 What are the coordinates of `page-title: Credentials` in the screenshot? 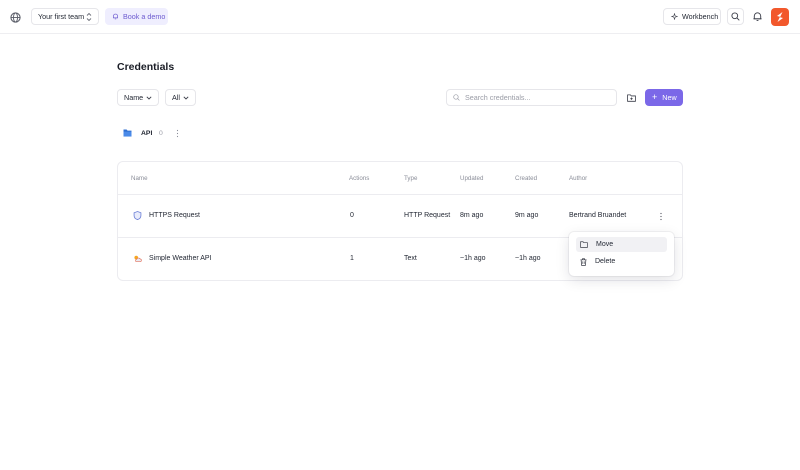 It's located at (146, 67).